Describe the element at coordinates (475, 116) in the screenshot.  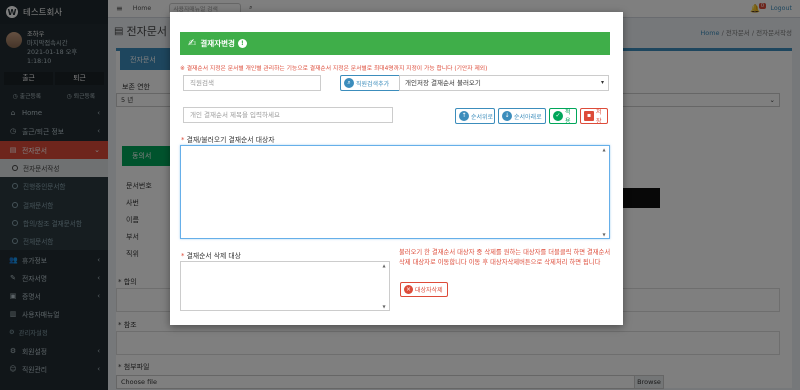
I see `move-up-button: ↑ 순서위로` at that location.